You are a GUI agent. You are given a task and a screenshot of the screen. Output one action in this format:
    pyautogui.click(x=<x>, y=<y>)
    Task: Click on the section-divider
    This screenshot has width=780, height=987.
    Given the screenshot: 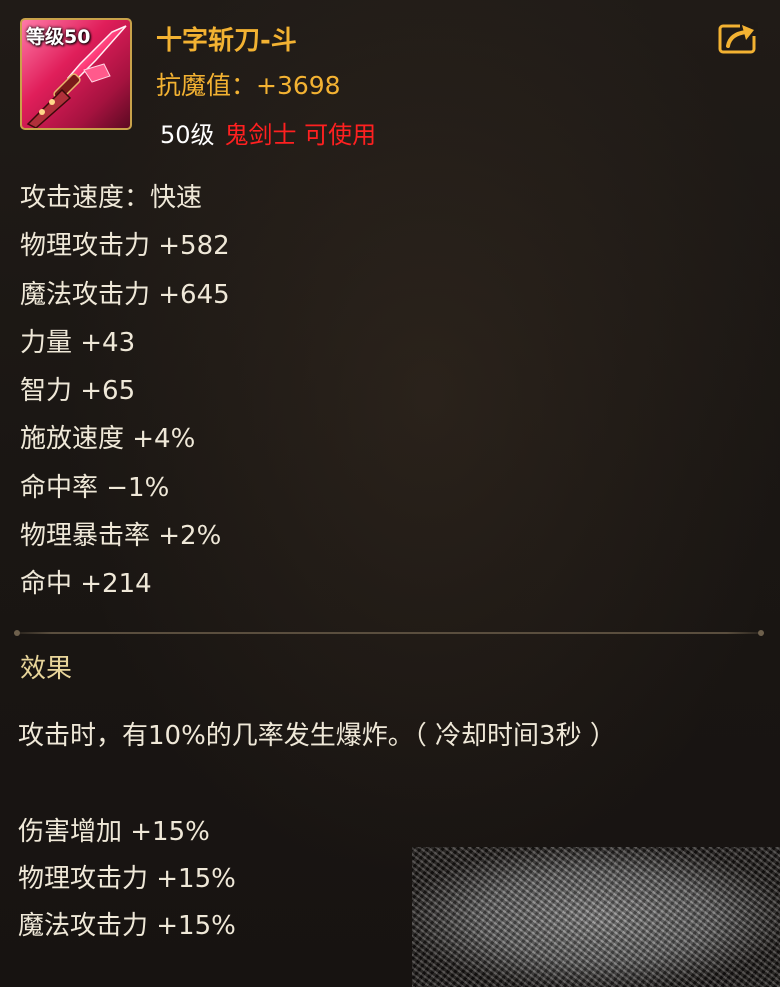 What is the action you would take?
    pyautogui.click(x=389, y=633)
    